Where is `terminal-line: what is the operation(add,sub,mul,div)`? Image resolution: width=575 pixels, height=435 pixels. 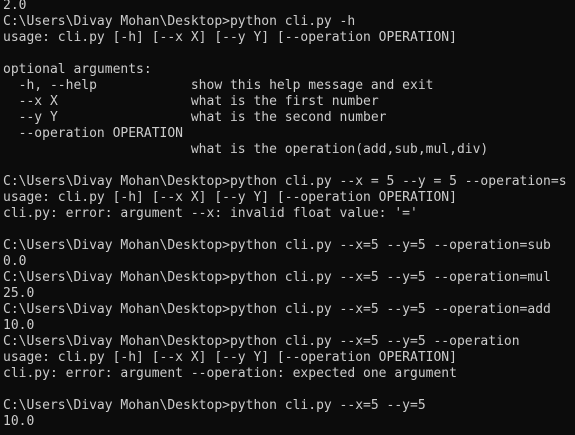
terminal-line: what is the operation(add,sub,mul,div) is located at coordinates (246, 149).